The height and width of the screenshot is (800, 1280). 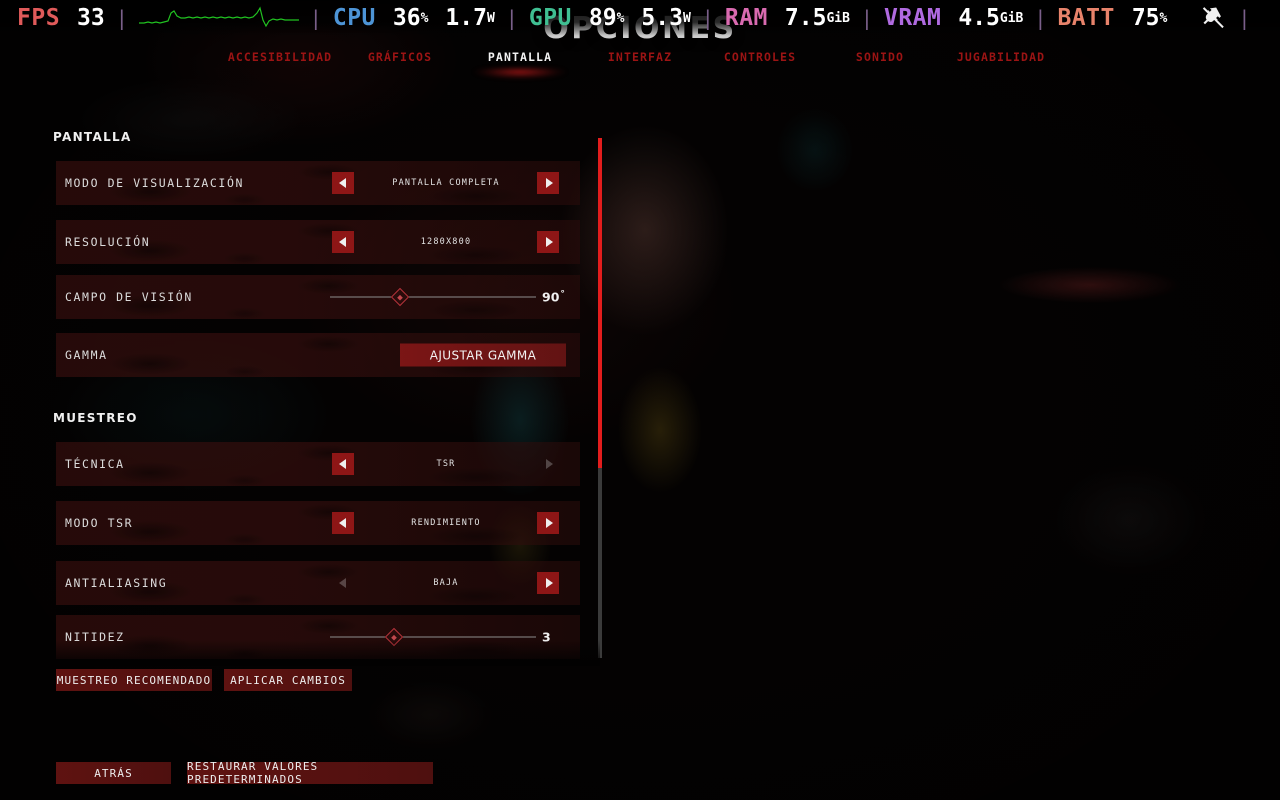 What do you see at coordinates (880, 57) in the screenshot?
I see `tab-sonido: SONIDO` at bounding box center [880, 57].